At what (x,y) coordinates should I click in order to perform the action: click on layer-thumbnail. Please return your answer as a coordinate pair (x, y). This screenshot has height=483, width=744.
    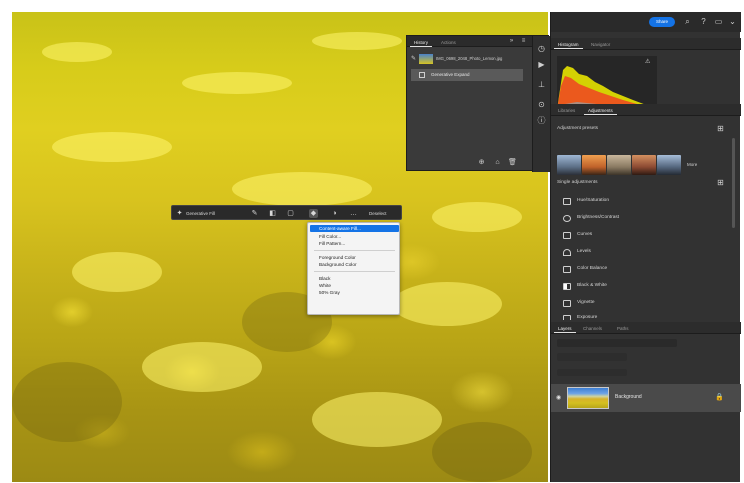
    Looking at the image, I should click on (588, 398).